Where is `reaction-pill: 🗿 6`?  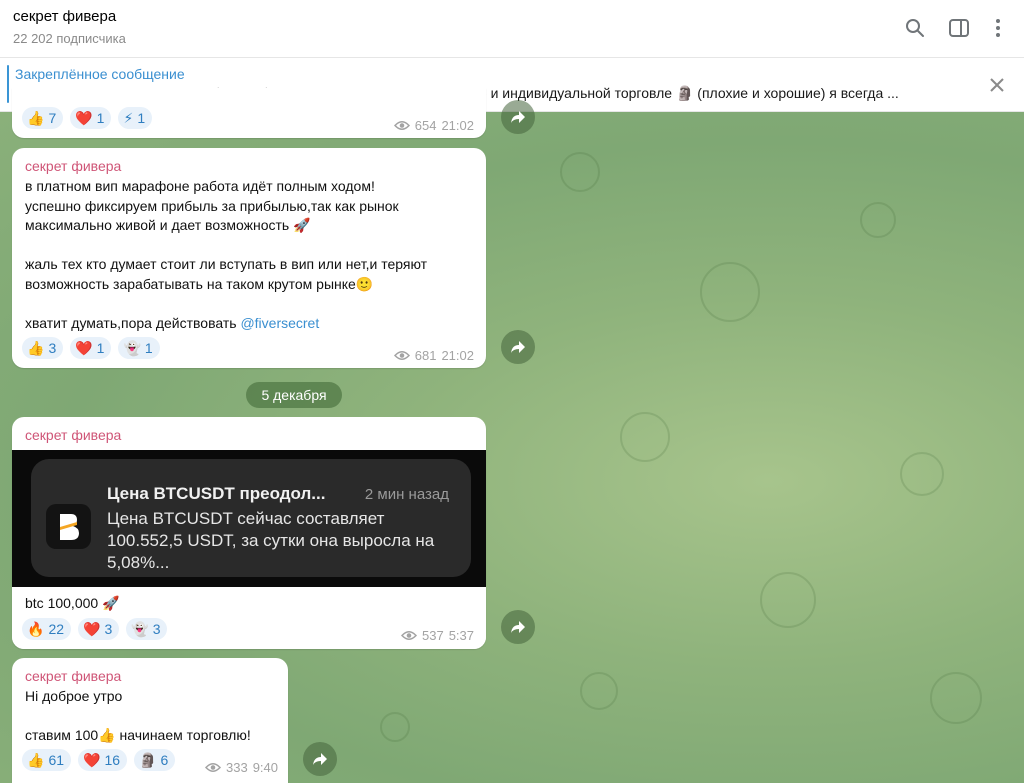
reaction-pill: 🗿 6 is located at coordinates (155, 760).